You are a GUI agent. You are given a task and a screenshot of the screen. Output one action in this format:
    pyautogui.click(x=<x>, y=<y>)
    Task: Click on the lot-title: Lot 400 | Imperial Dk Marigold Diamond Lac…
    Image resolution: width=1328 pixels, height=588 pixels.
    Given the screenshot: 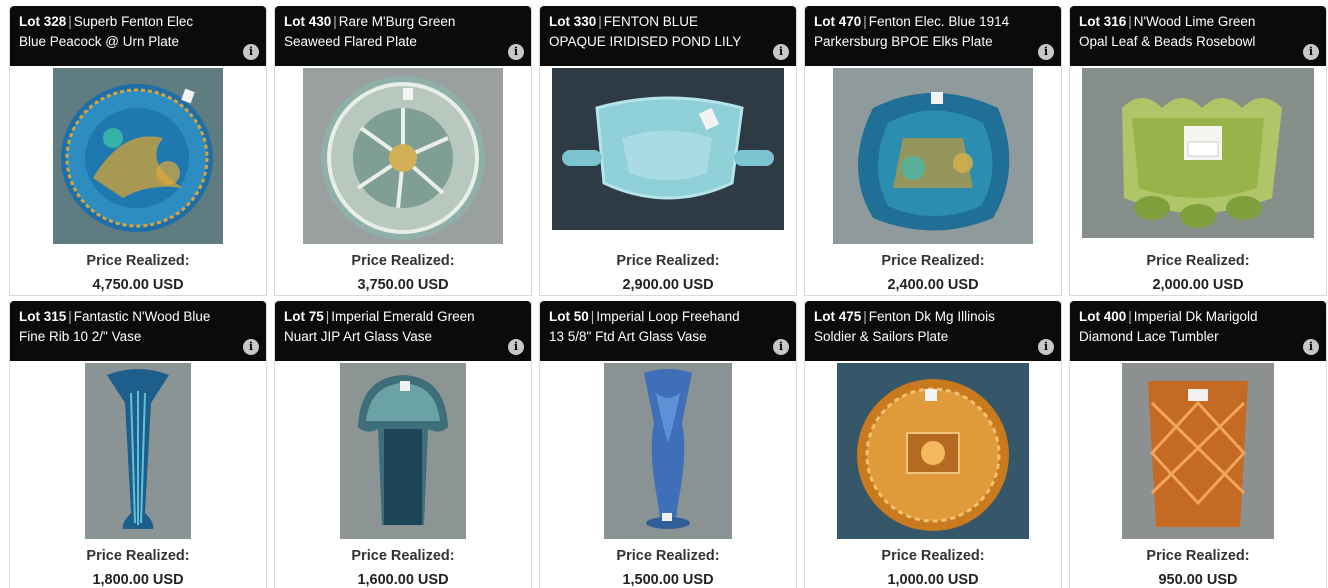 What is the action you would take?
    pyautogui.click(x=1198, y=331)
    